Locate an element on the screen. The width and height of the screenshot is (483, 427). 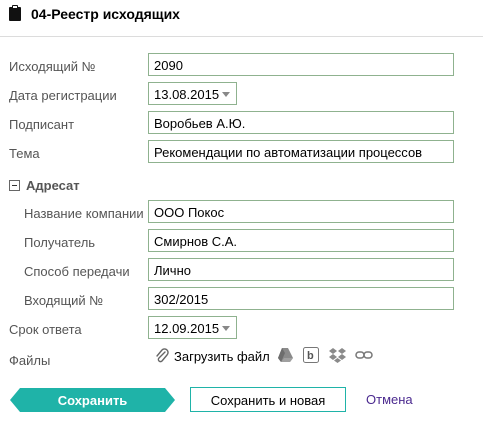
collapse-icon is located at coordinates (14, 185).